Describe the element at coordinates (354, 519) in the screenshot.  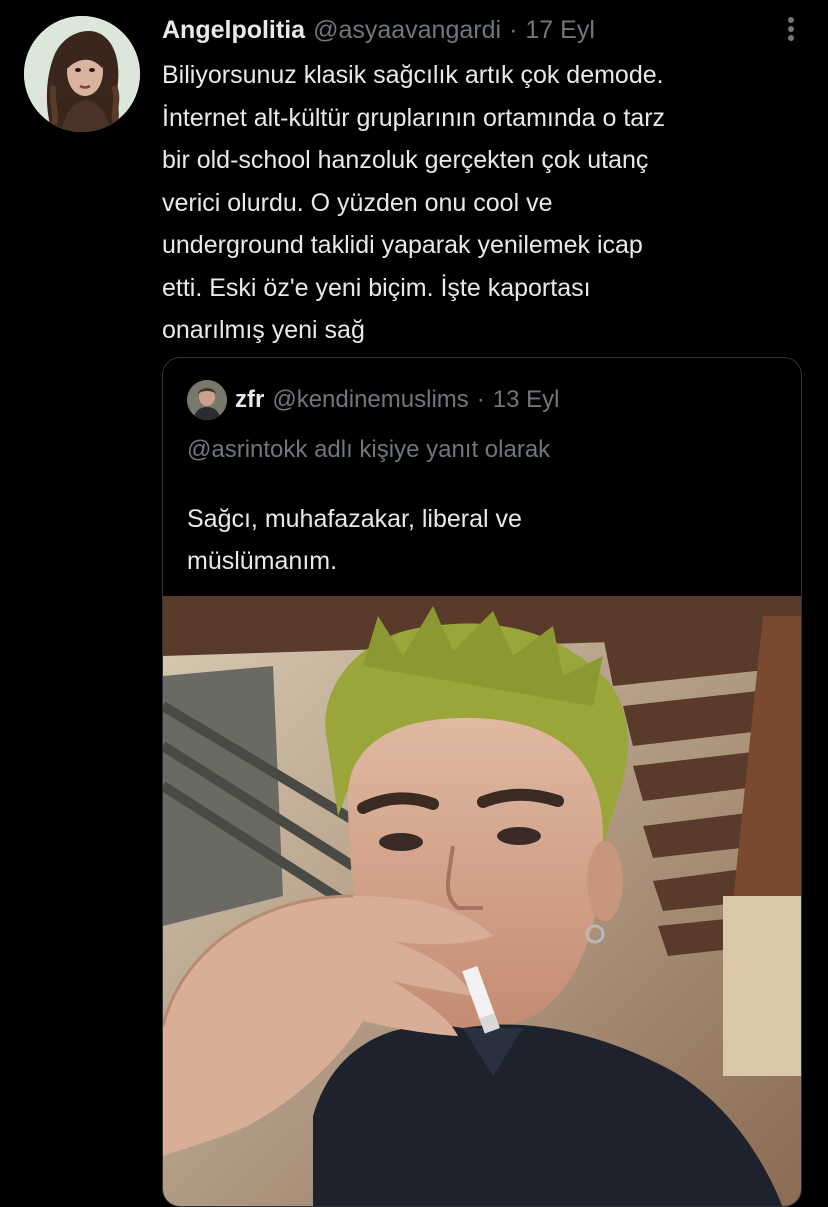
I see `quoted-text-line: Sağcı, muhafazakar, liberal ve` at that location.